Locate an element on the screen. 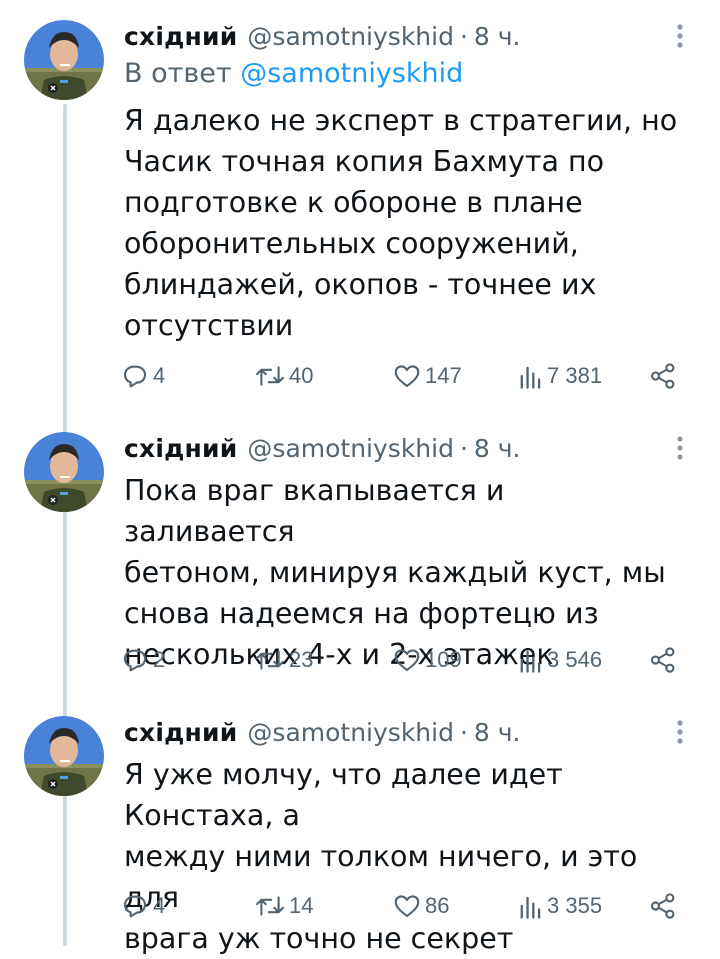 The height and width of the screenshot is (959, 720). reply-mention-link: @samotniyskhid is located at coordinates (351, 73).